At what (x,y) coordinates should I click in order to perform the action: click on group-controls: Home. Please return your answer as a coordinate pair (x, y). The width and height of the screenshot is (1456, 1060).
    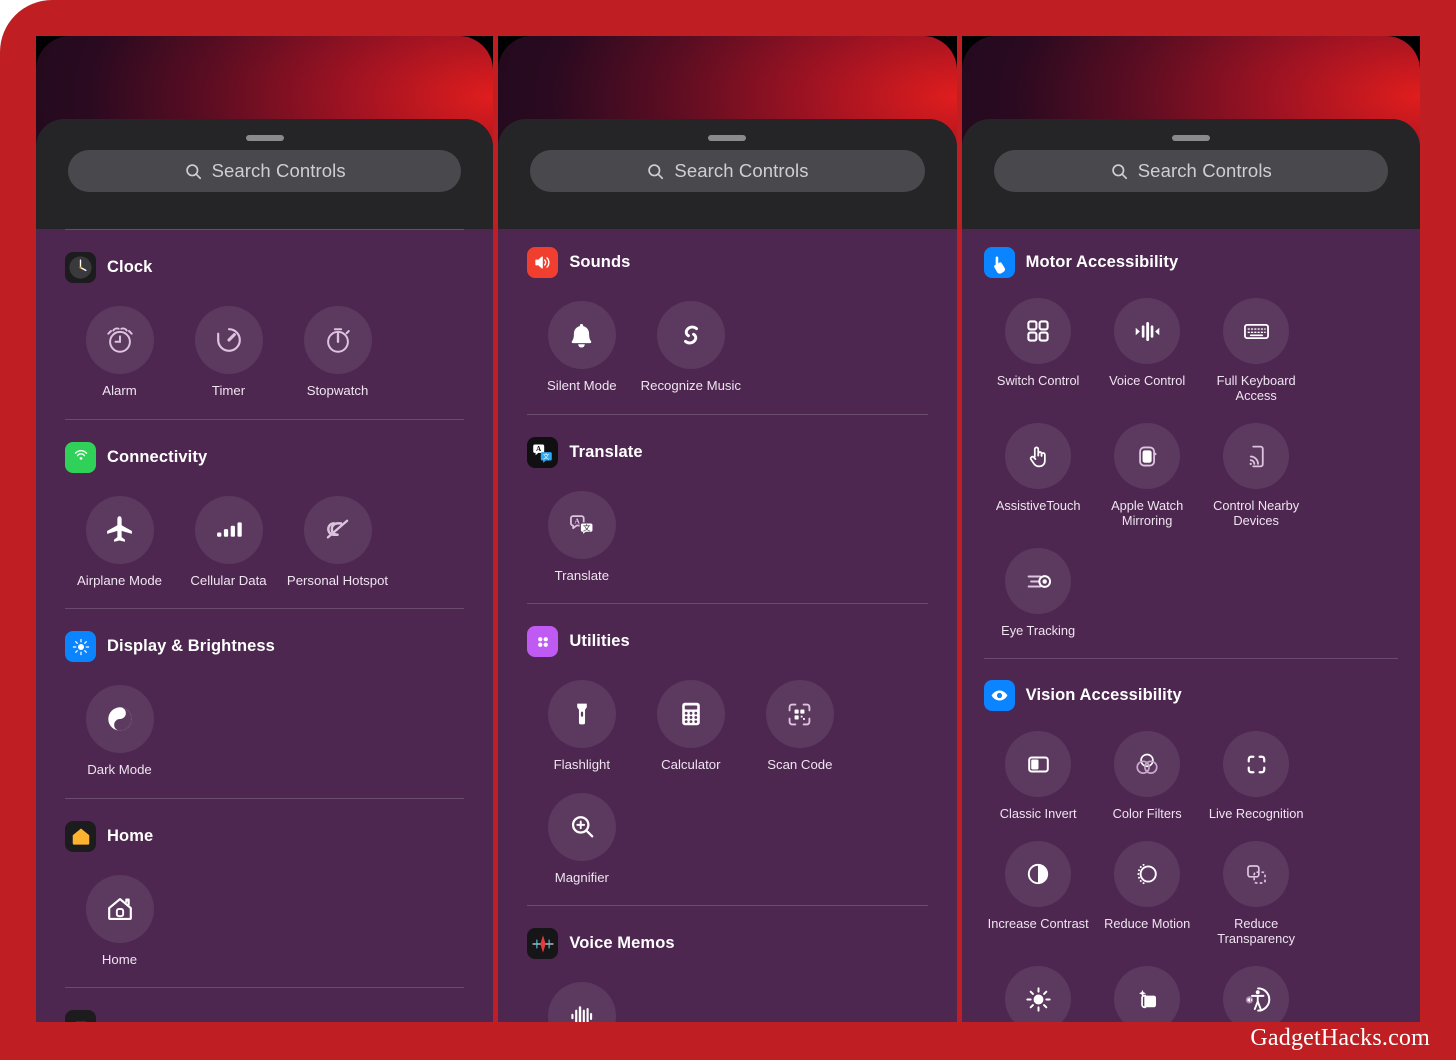
    Looking at the image, I should click on (264, 931).